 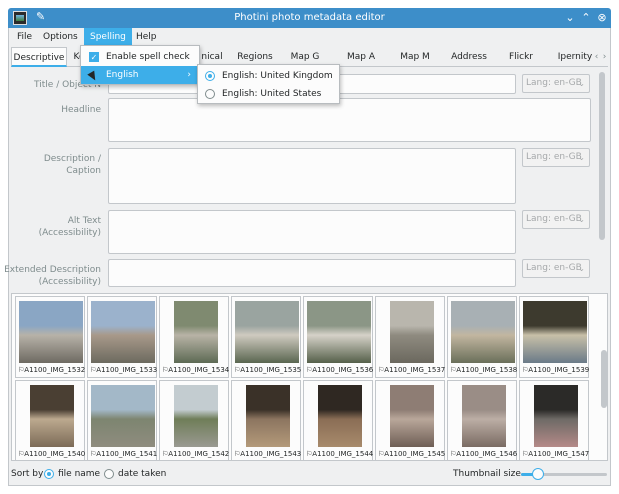 What do you see at coordinates (575, 57) in the screenshot?
I see `tab-ipernity: Ipernity` at bounding box center [575, 57].